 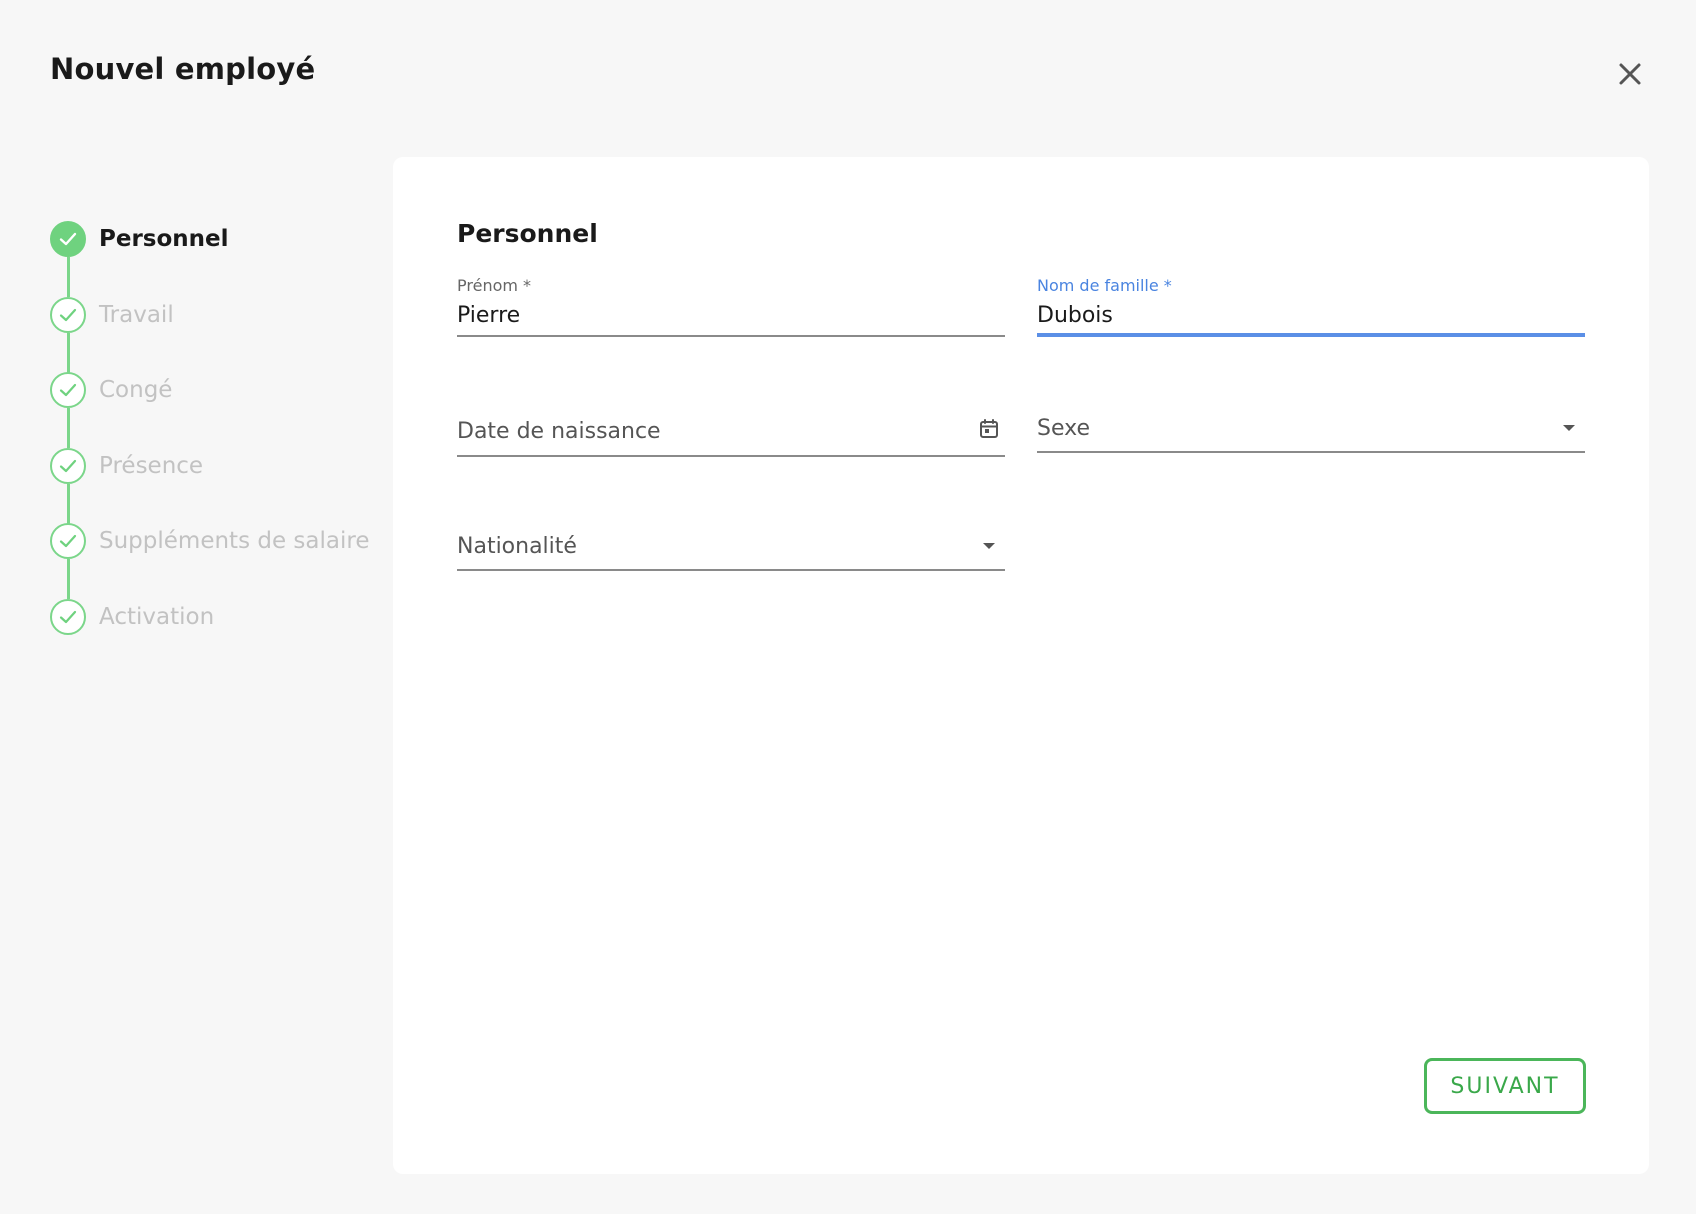 I want to click on step-label: Activation, so click(x=157, y=616).